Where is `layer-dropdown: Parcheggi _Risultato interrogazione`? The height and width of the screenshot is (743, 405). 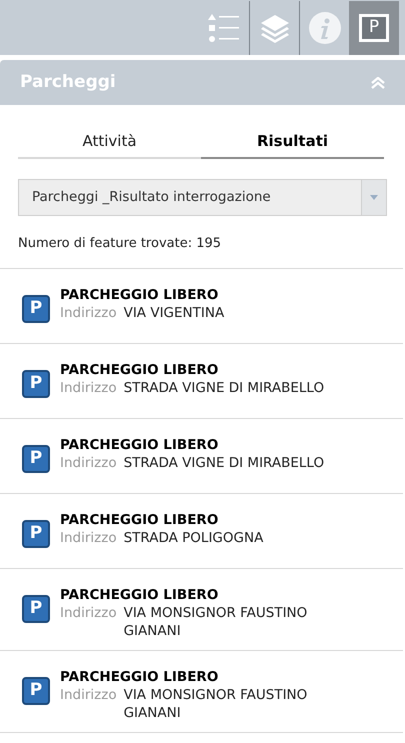
layer-dropdown: Parcheggi _Risultato interrogazione is located at coordinates (202, 197).